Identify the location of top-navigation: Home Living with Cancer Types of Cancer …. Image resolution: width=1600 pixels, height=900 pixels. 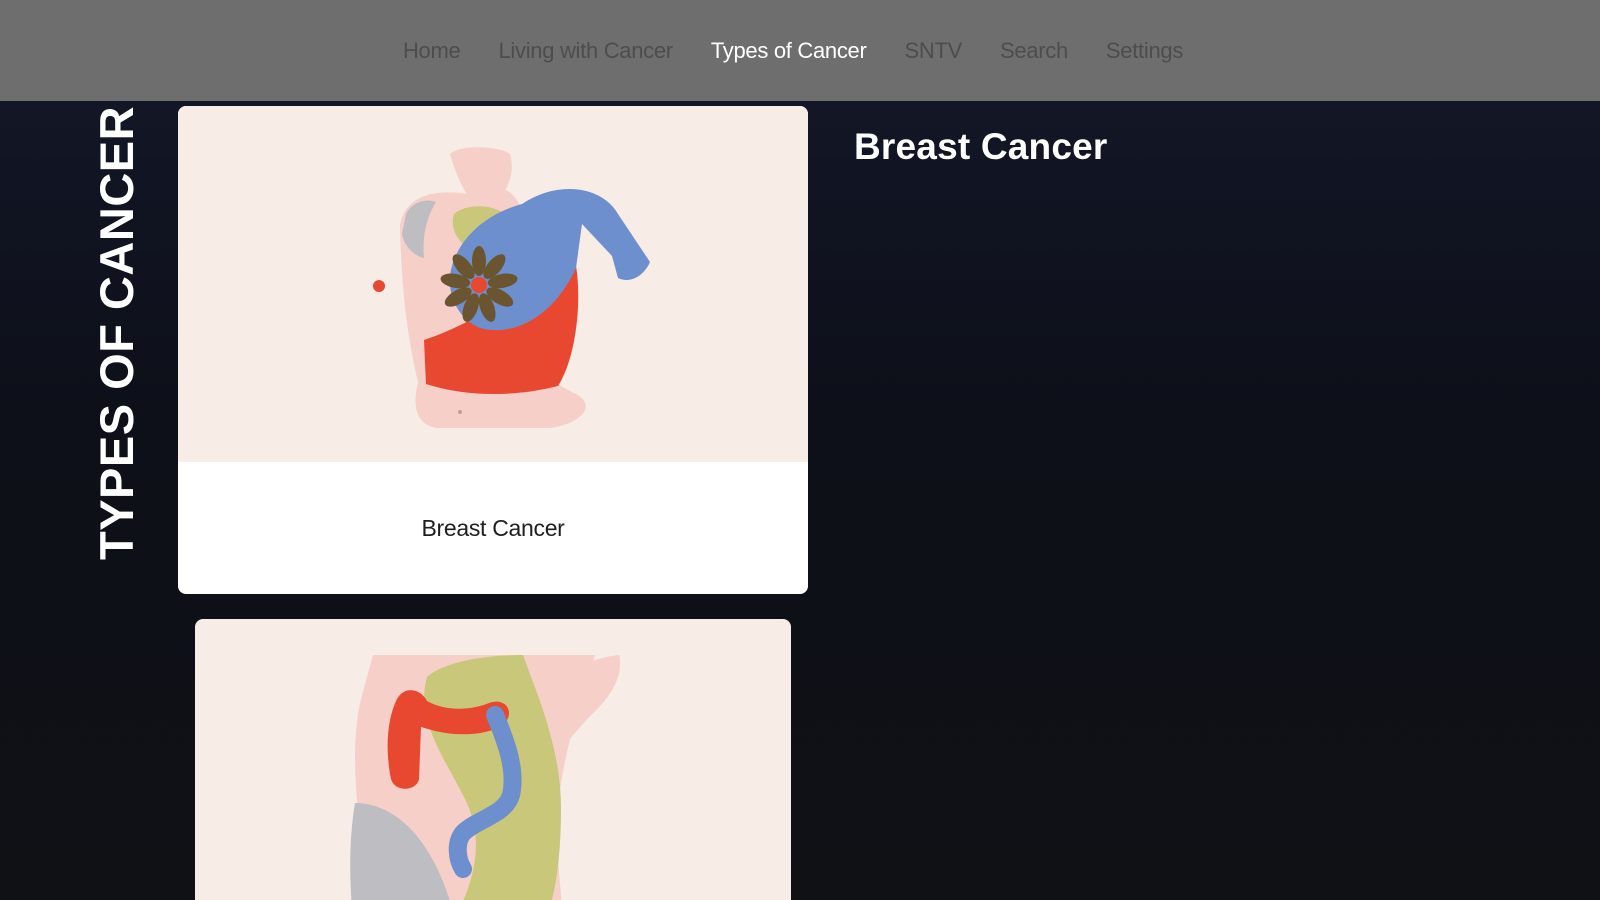
(800, 50).